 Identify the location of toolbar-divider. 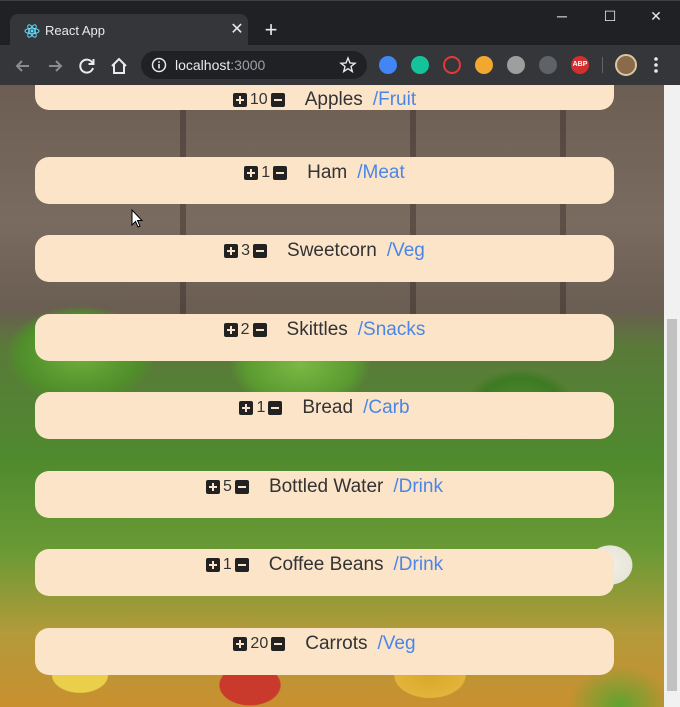
(602, 65).